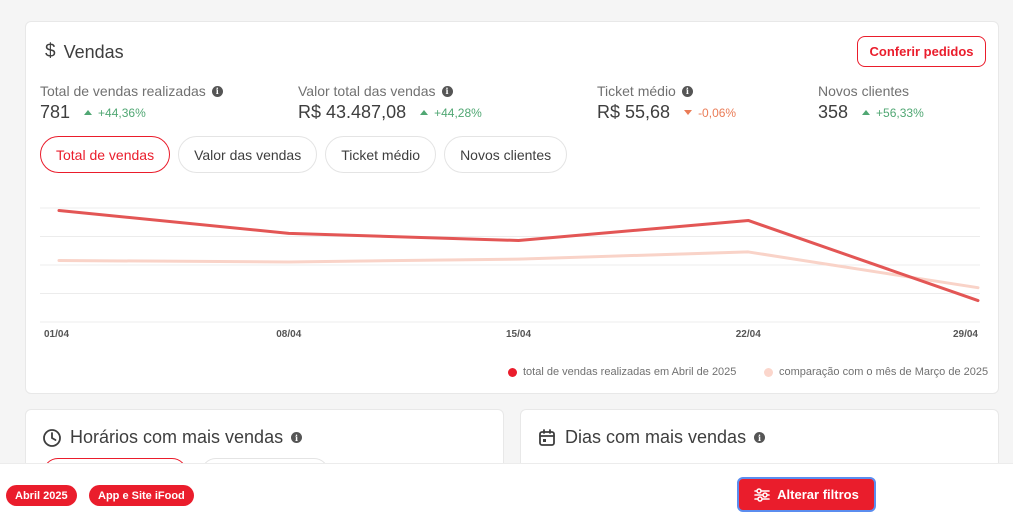  What do you see at coordinates (806, 494) in the screenshot?
I see `alterar-filtros-button: Alterar filtros` at bounding box center [806, 494].